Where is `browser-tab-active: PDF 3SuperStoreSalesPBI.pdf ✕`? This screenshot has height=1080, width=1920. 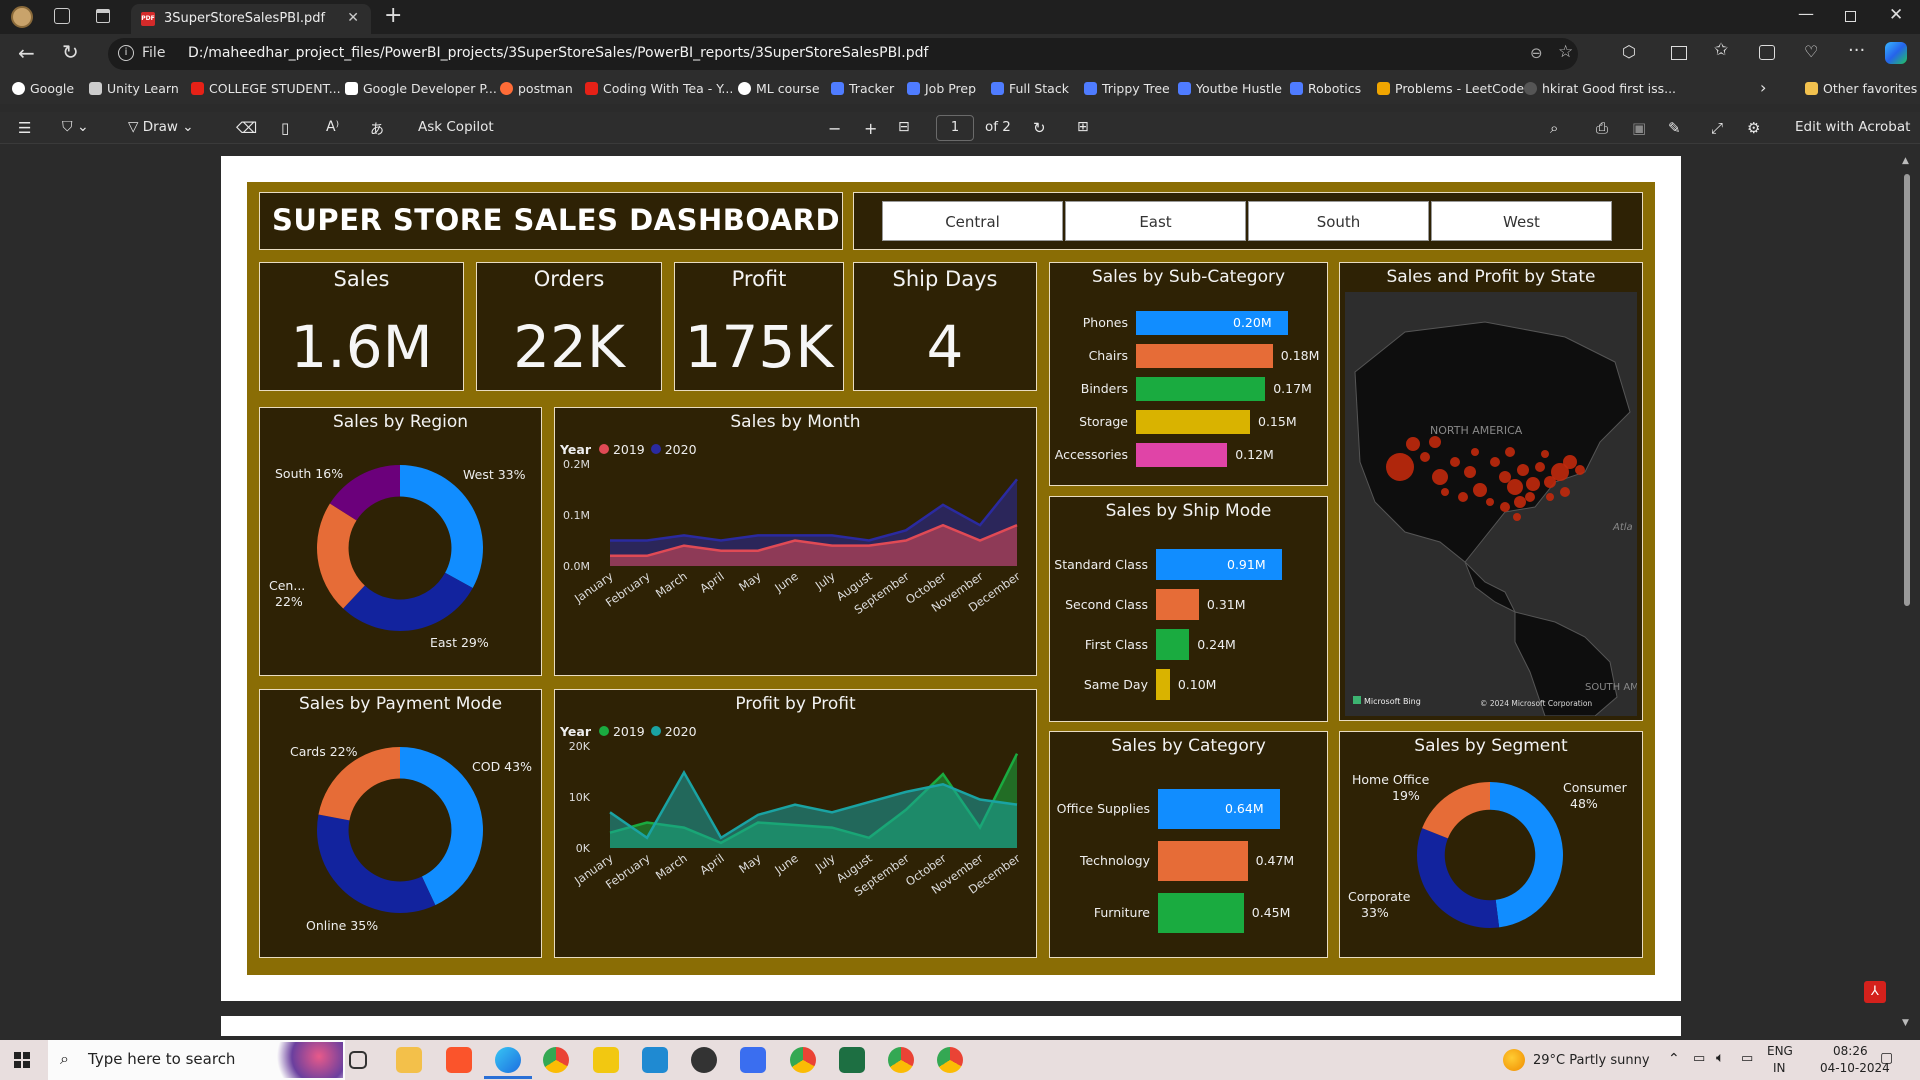
browser-tab-active: PDF 3SuperStoreSalesPBI.pdf ✕ is located at coordinates (251, 19).